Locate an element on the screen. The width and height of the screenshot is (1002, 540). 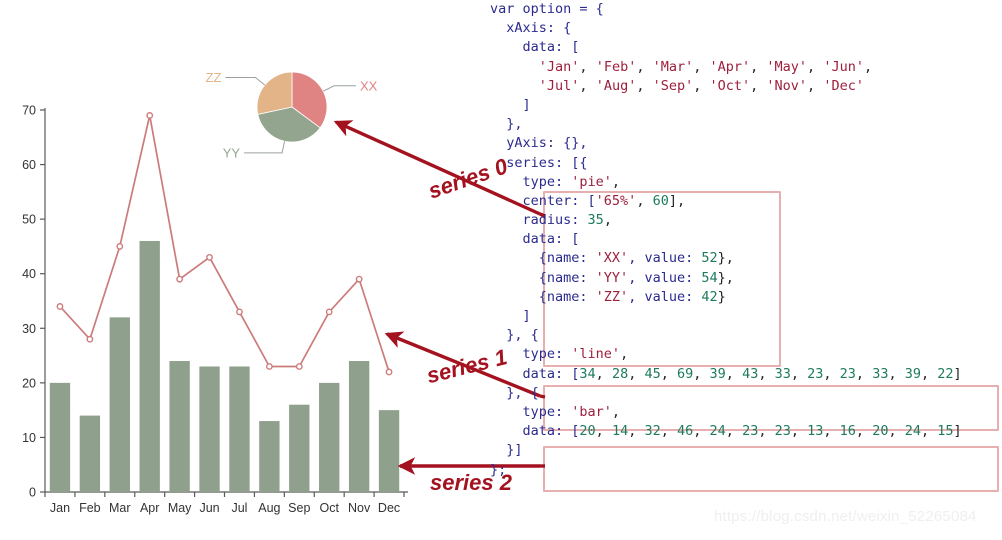
code-token: 23 is located at coordinates (815, 373).